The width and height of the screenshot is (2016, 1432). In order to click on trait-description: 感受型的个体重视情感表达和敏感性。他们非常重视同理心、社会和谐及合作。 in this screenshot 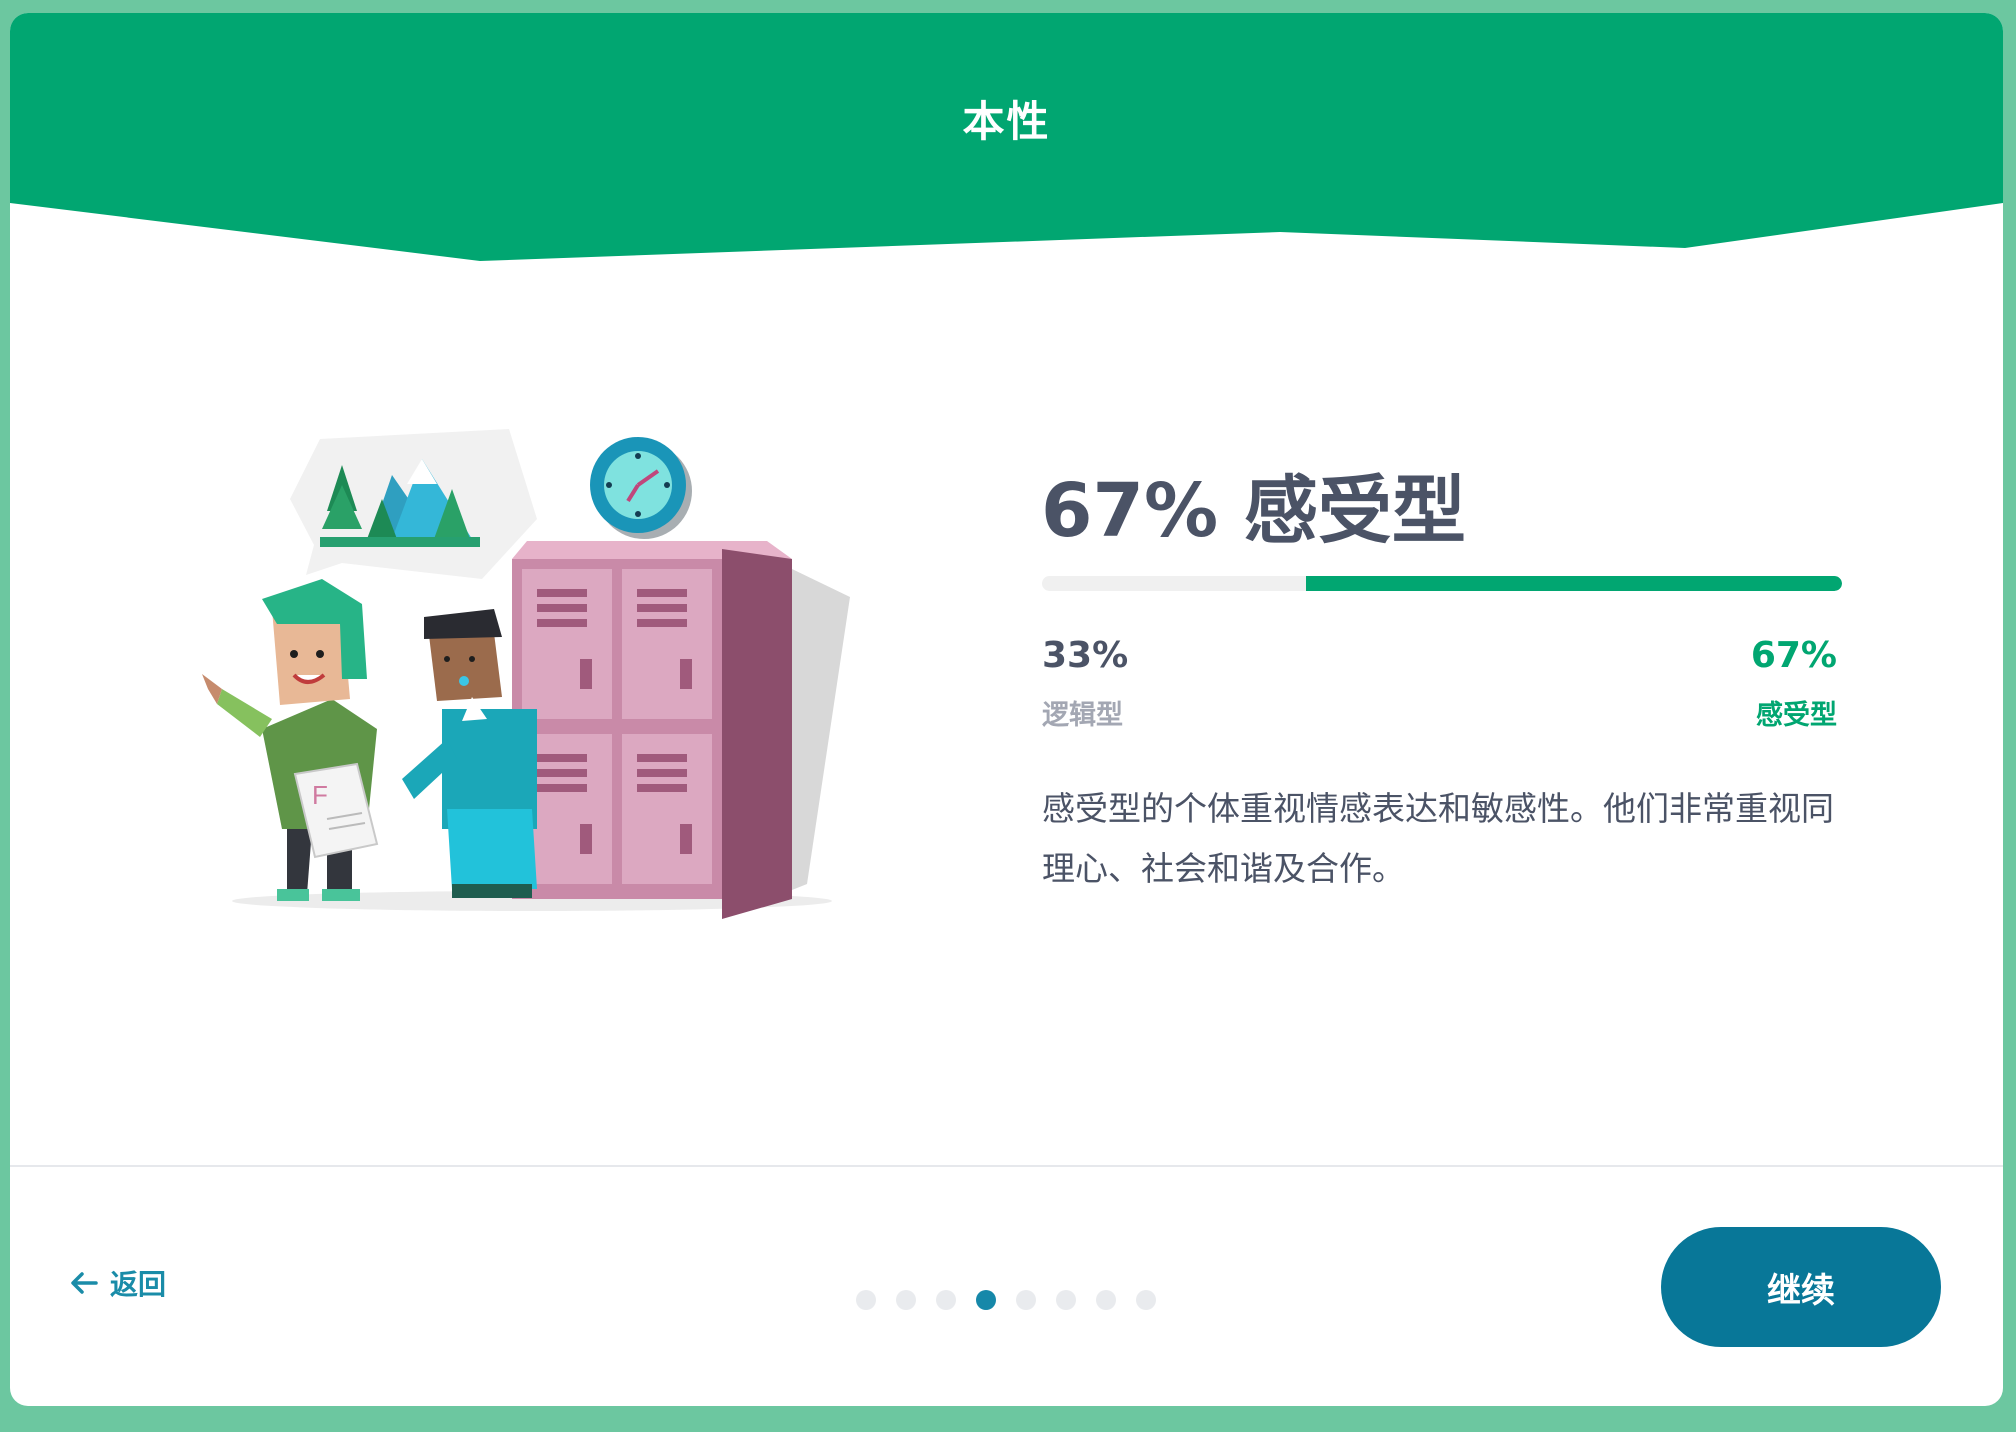, I will do `click(1438, 838)`.